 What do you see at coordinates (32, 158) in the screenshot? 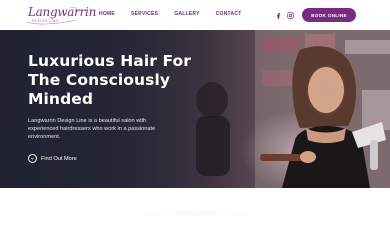
I see `chevron-down-icon` at bounding box center [32, 158].